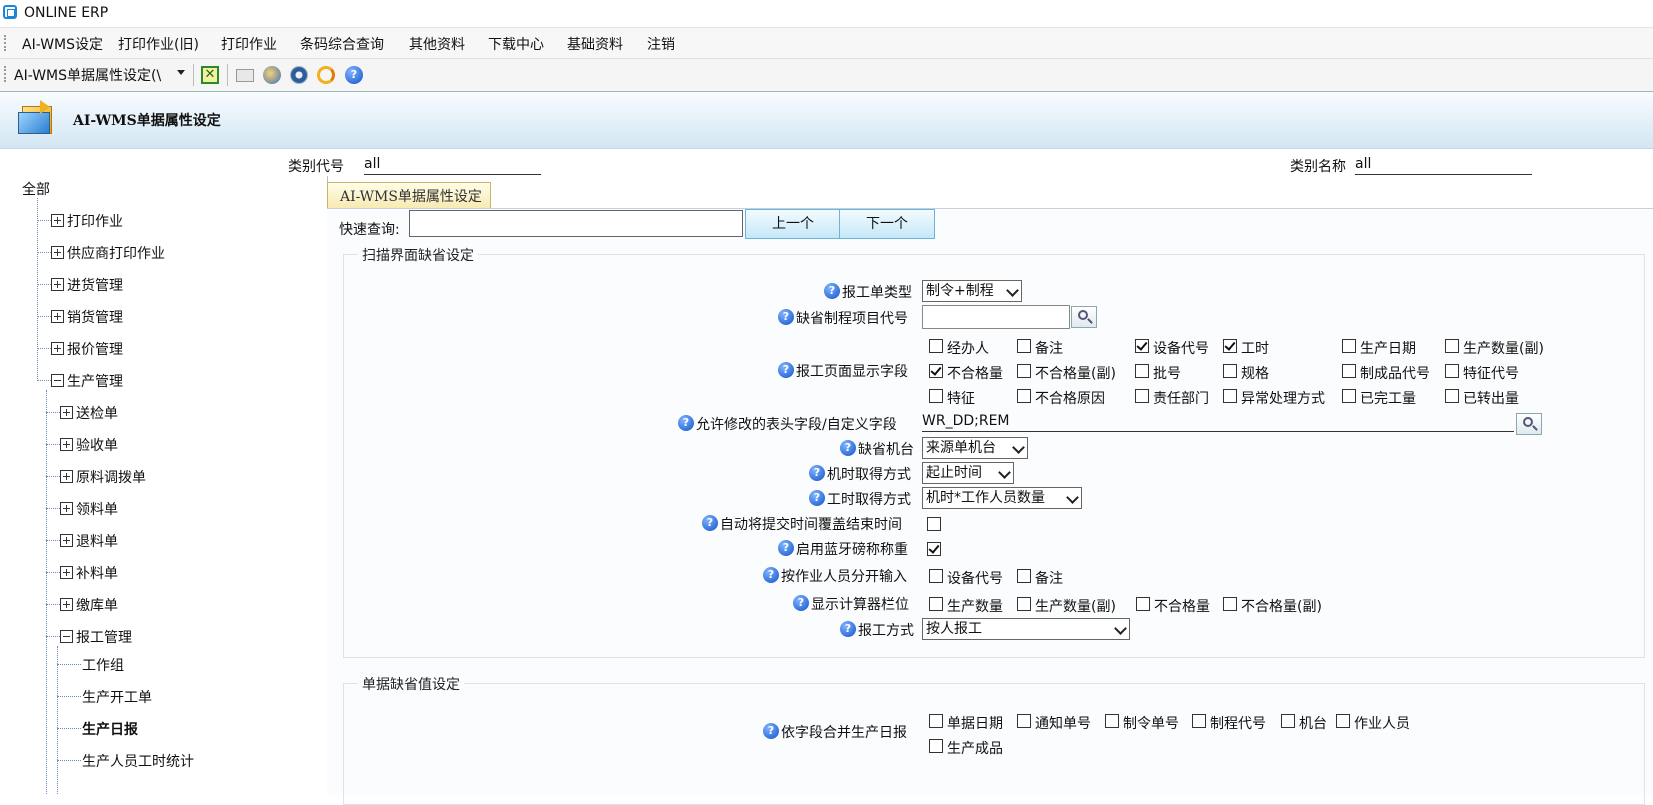 This screenshot has width=1653, height=805. I want to click on tree-item-quotation: 报价管理, so click(87, 349).